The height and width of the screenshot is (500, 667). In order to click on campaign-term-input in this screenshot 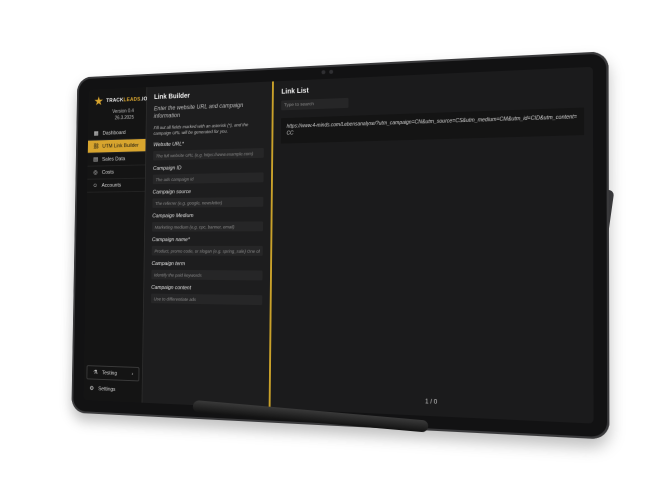, I will do `click(206, 275)`.